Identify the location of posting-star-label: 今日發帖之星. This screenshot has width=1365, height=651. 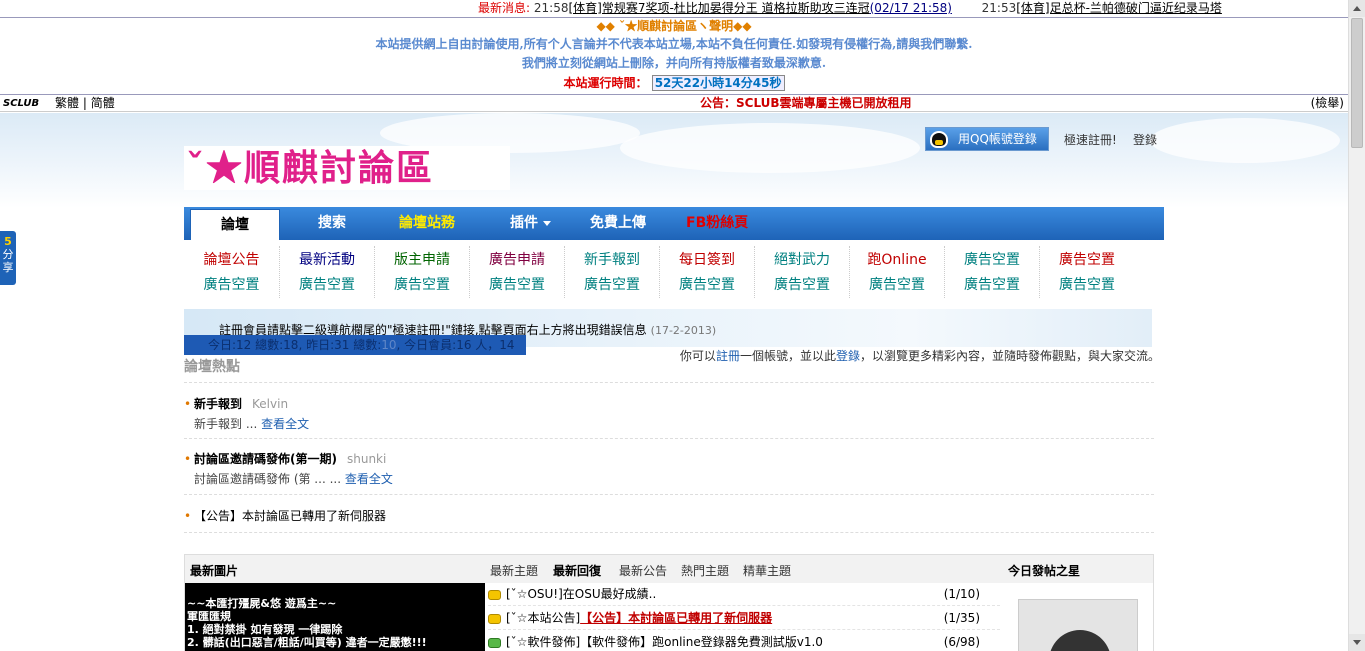
(1044, 571).